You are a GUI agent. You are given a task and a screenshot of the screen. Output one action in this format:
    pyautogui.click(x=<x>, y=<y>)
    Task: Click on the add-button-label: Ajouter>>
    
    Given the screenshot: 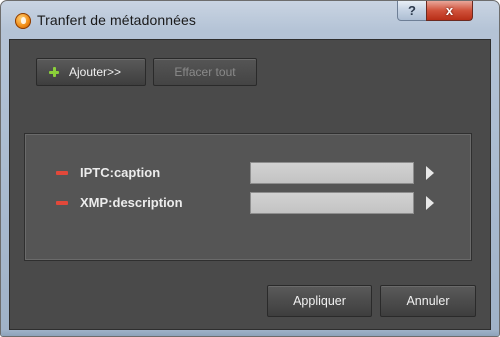 What is the action you would take?
    pyautogui.click(x=95, y=72)
    